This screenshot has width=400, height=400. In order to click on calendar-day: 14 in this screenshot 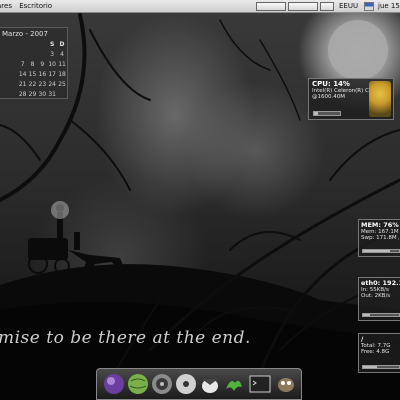, I will do `click(22, 74)`.